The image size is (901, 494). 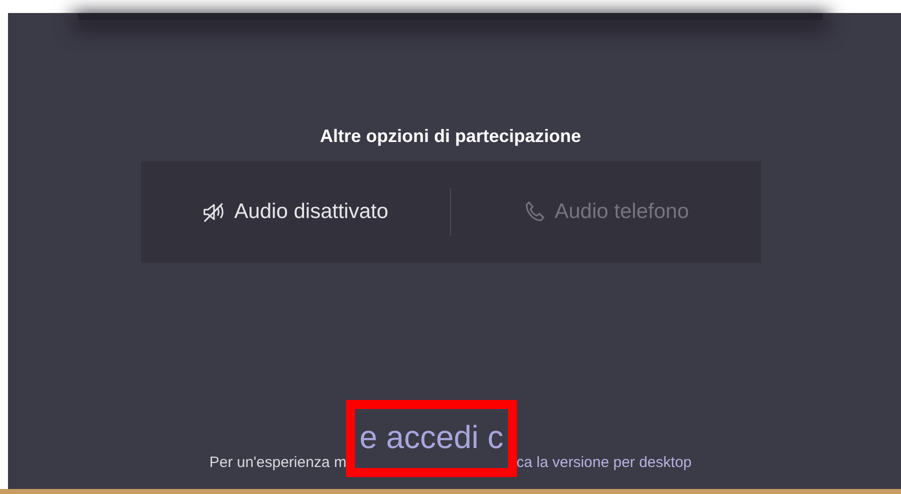 What do you see at coordinates (431, 437) in the screenshot?
I see `magnified-text: e accedi c` at bounding box center [431, 437].